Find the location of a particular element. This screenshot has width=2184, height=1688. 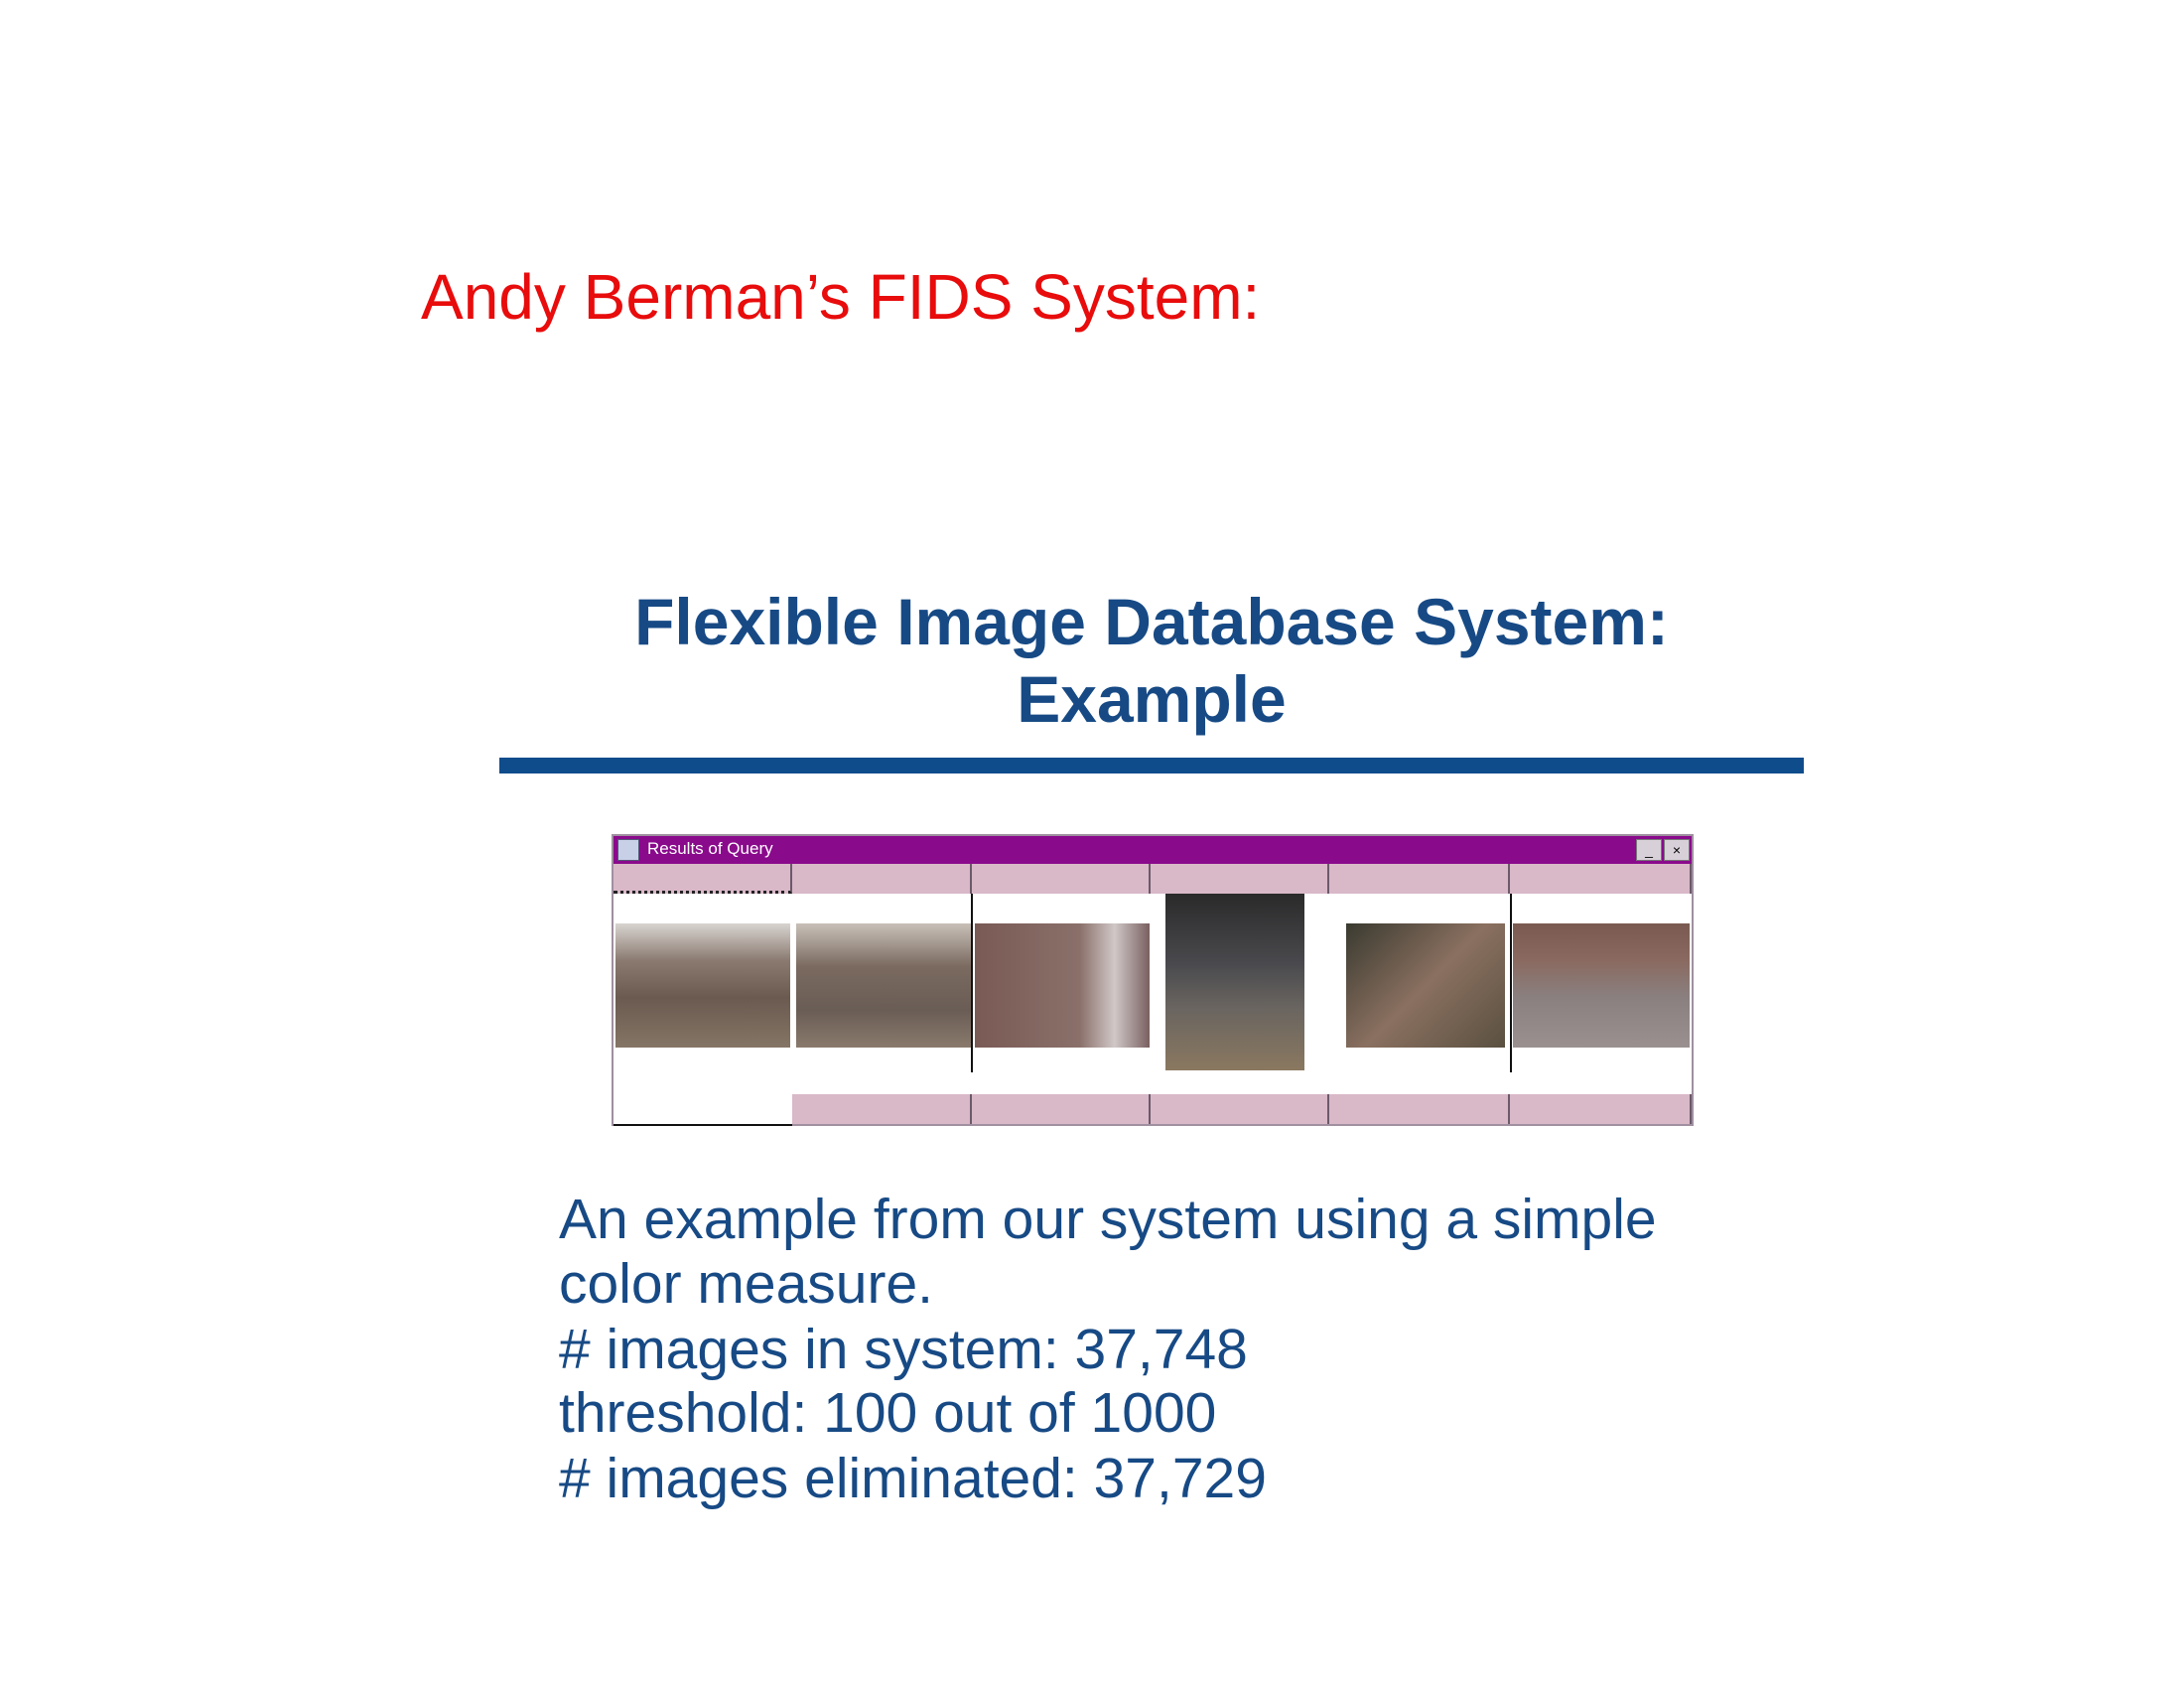

window-title: Results of Query is located at coordinates (710, 848).